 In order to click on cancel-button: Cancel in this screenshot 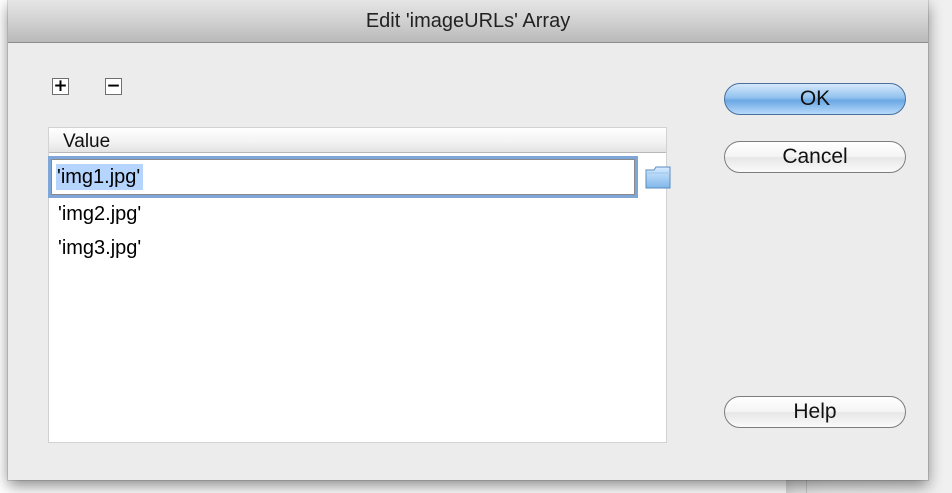, I will do `click(815, 157)`.